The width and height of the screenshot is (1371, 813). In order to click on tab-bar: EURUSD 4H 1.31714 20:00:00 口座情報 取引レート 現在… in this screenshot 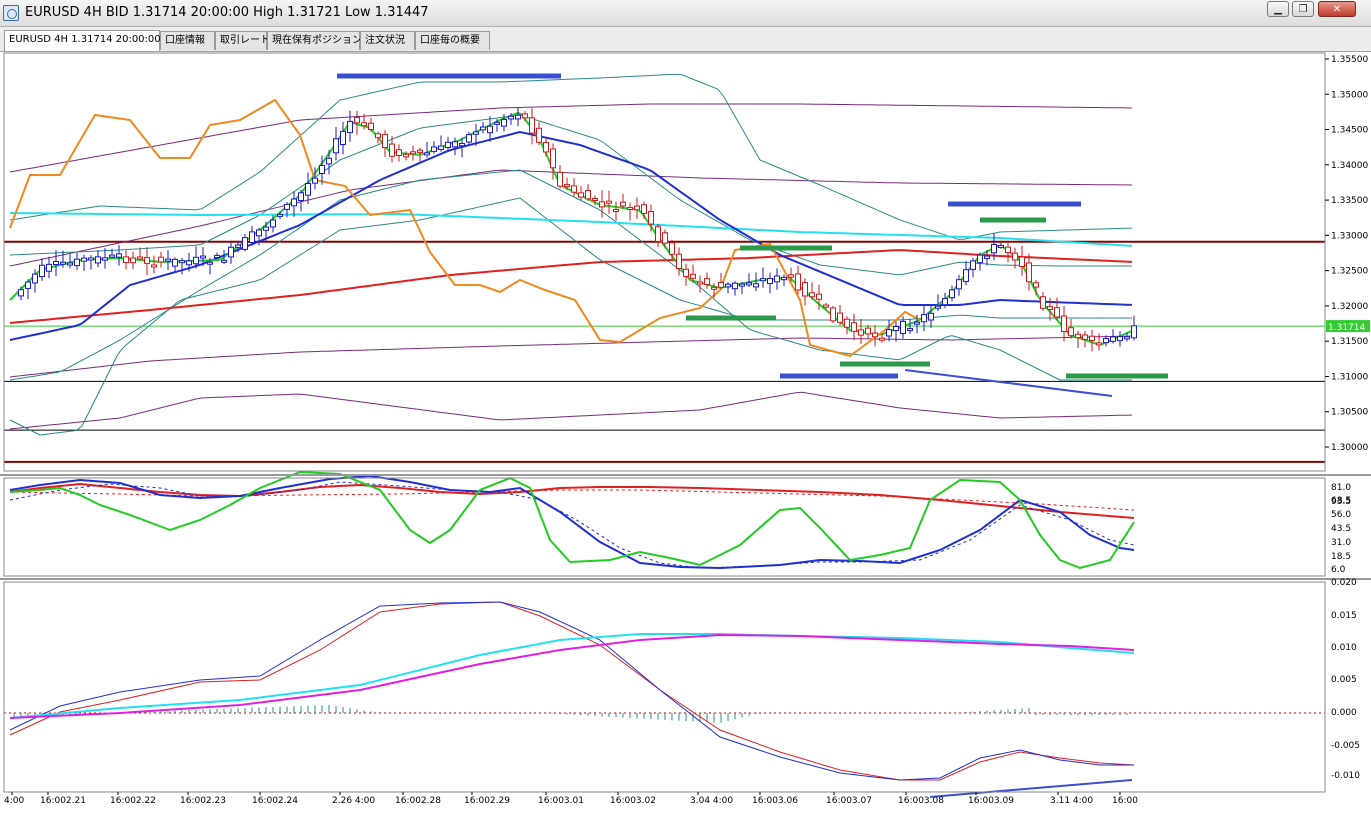, I will do `click(685, 39)`.